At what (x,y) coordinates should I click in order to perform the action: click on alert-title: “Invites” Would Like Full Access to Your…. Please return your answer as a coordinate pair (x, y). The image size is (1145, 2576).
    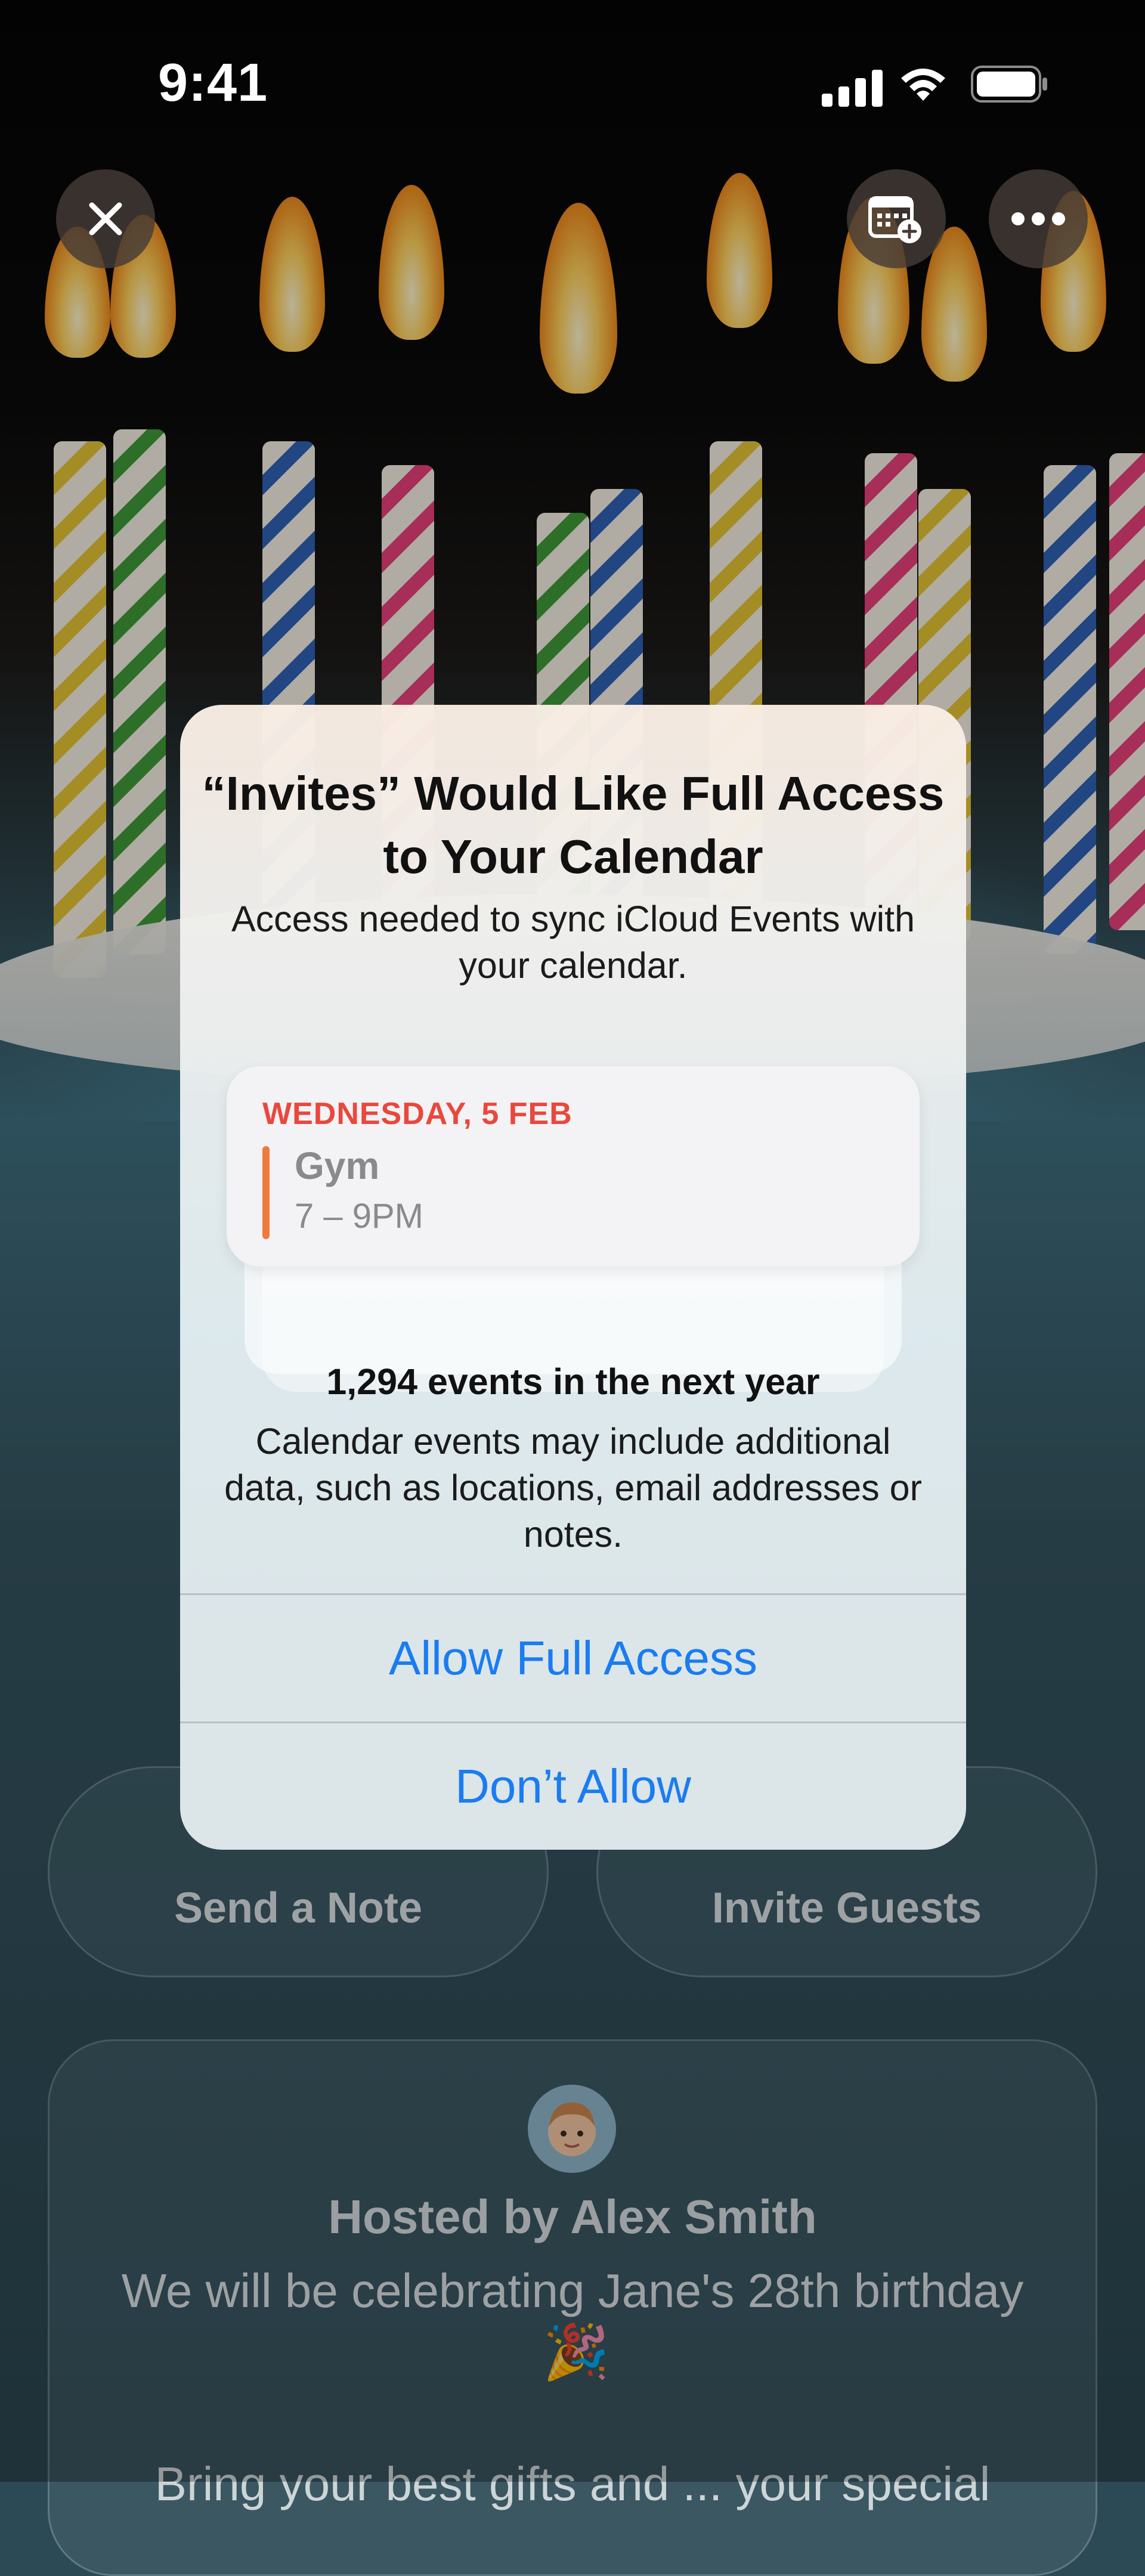
    Looking at the image, I should click on (573, 825).